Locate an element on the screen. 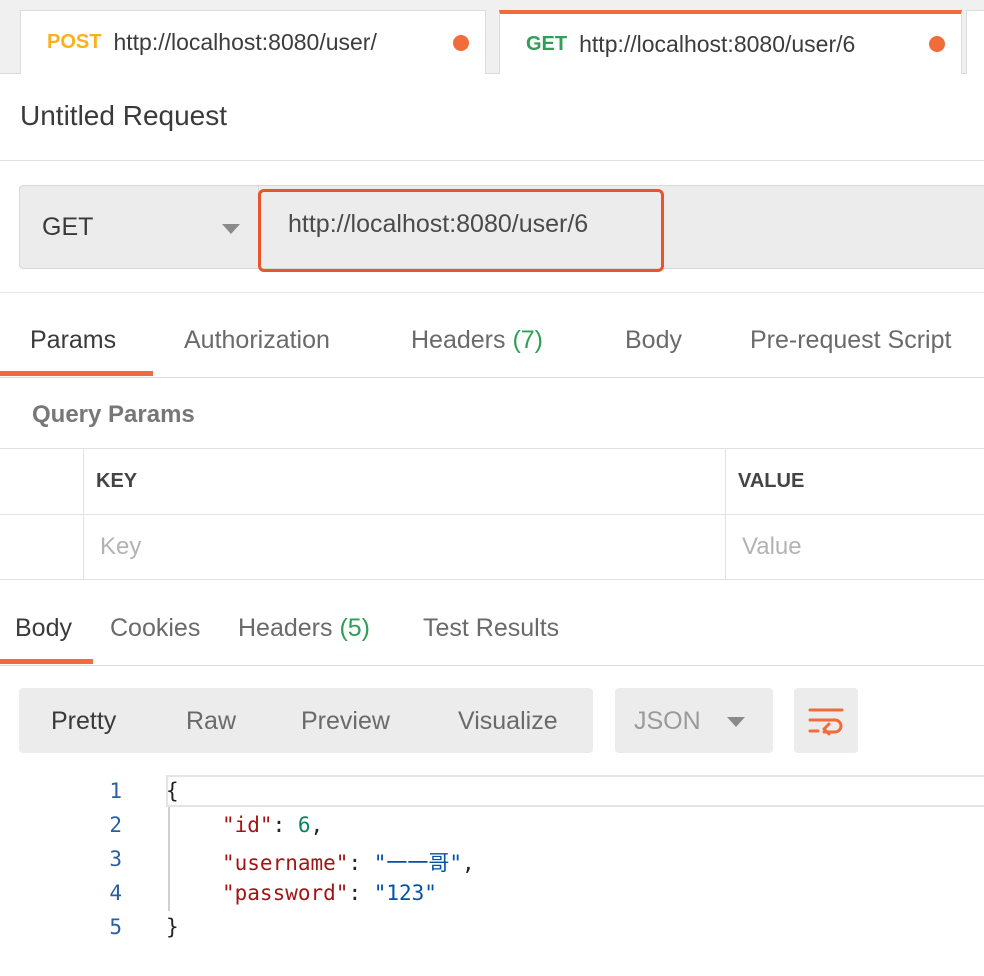 This screenshot has height=976, width=984. tab-body: Body is located at coordinates (653, 340).